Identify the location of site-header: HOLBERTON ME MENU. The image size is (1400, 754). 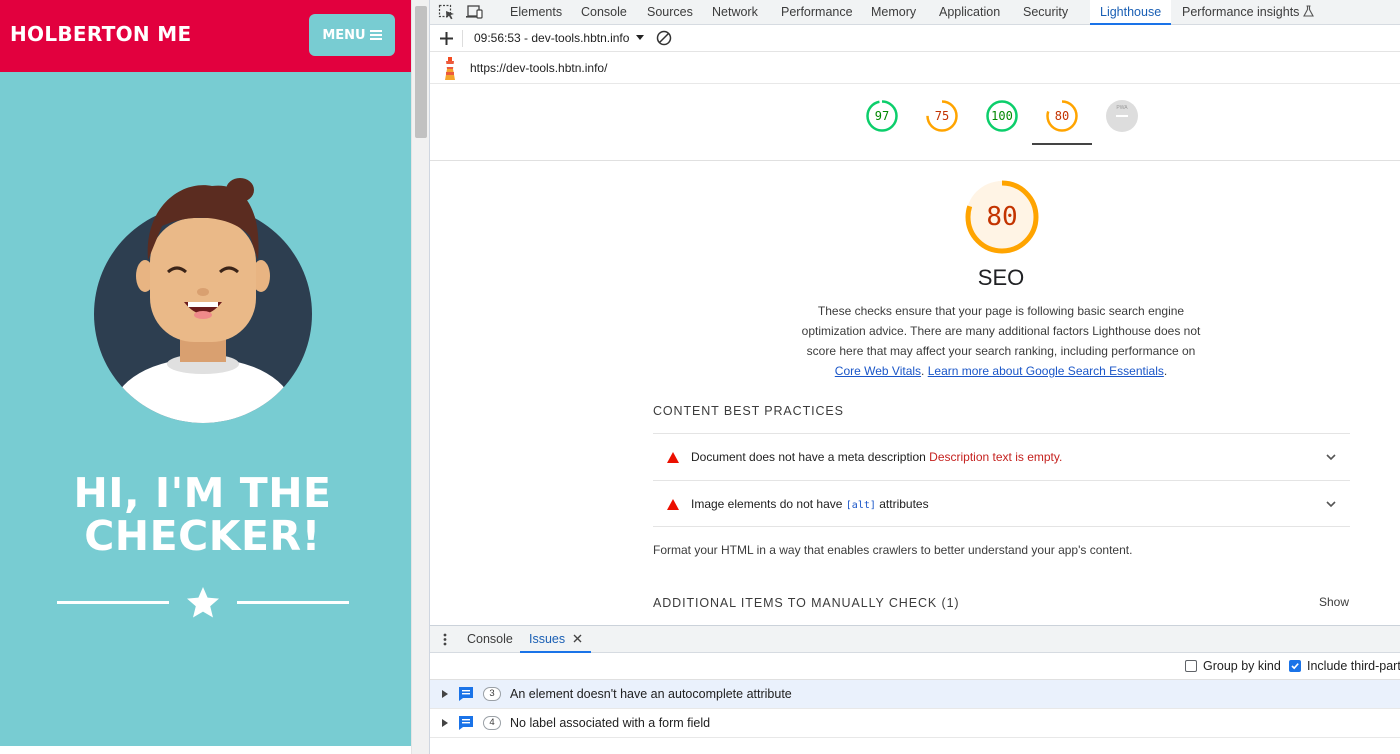
(205, 36).